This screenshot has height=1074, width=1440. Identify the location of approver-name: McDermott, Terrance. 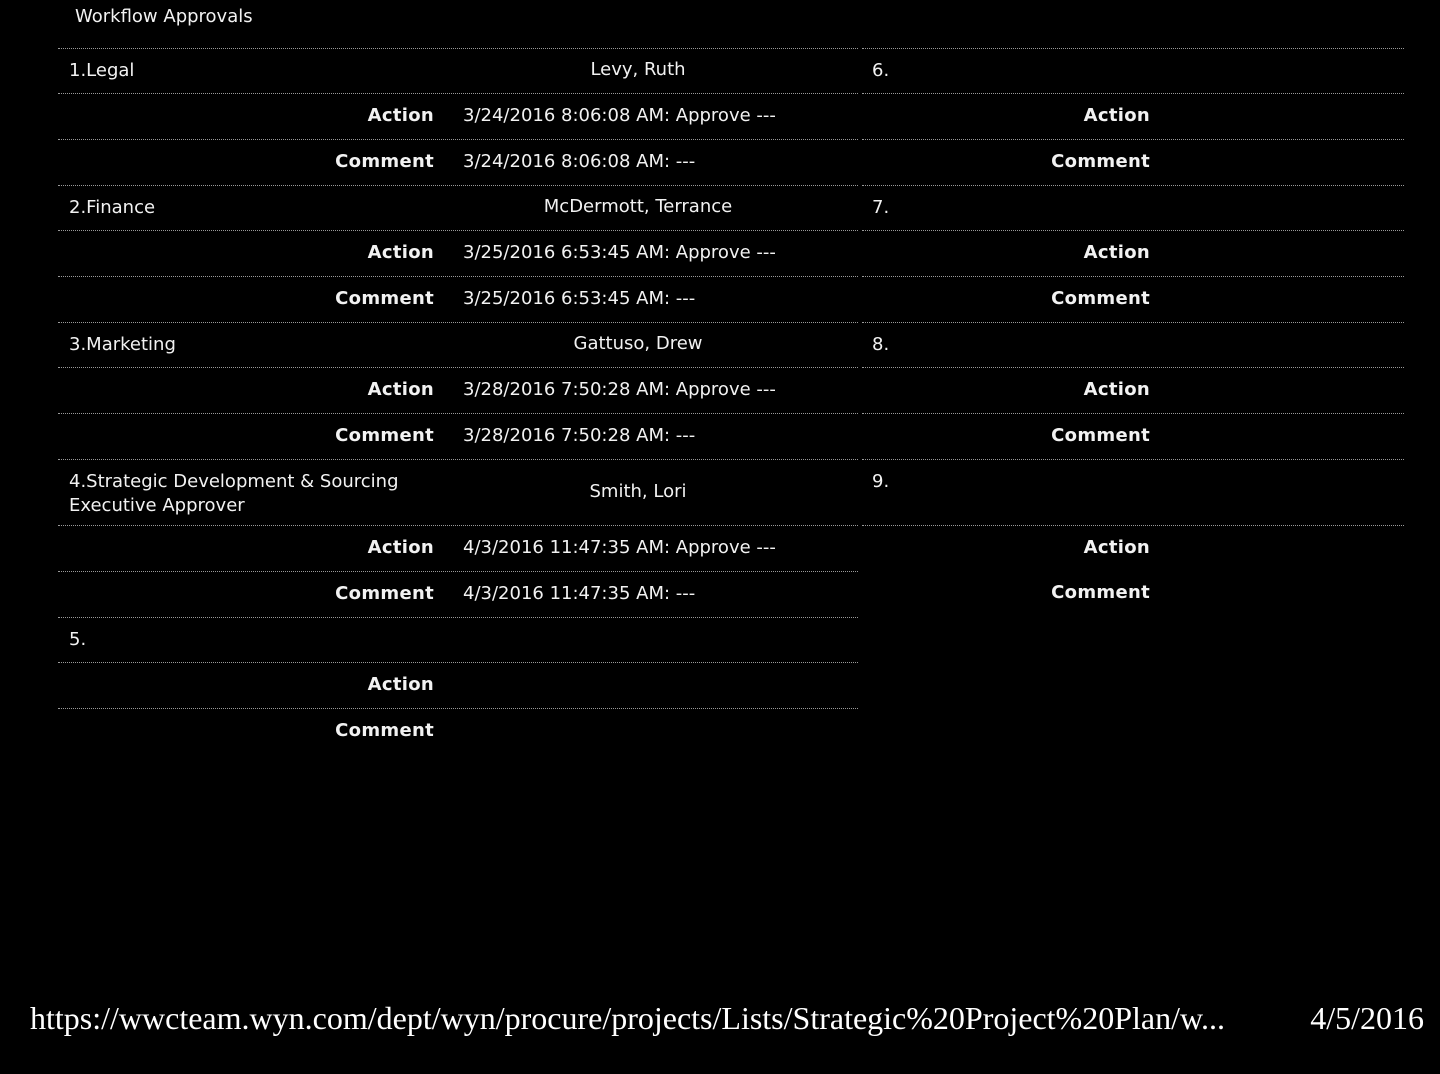
(638, 206).